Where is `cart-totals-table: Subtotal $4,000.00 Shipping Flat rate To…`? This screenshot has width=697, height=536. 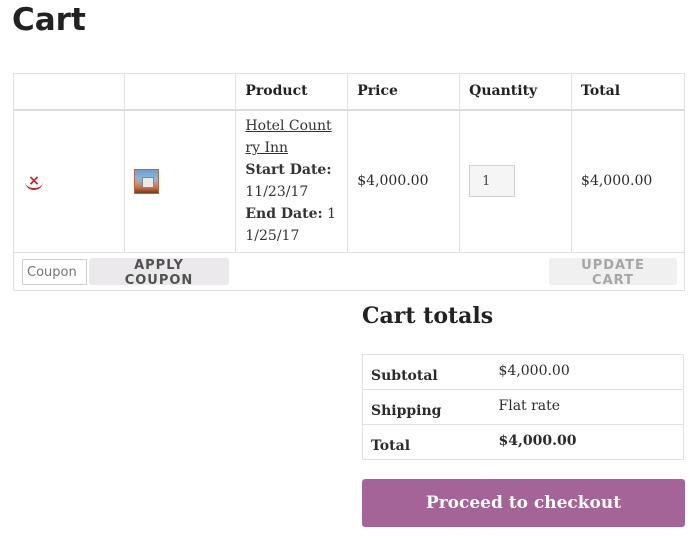 cart-totals-table: Subtotal $4,000.00 Shipping Flat rate To… is located at coordinates (523, 407).